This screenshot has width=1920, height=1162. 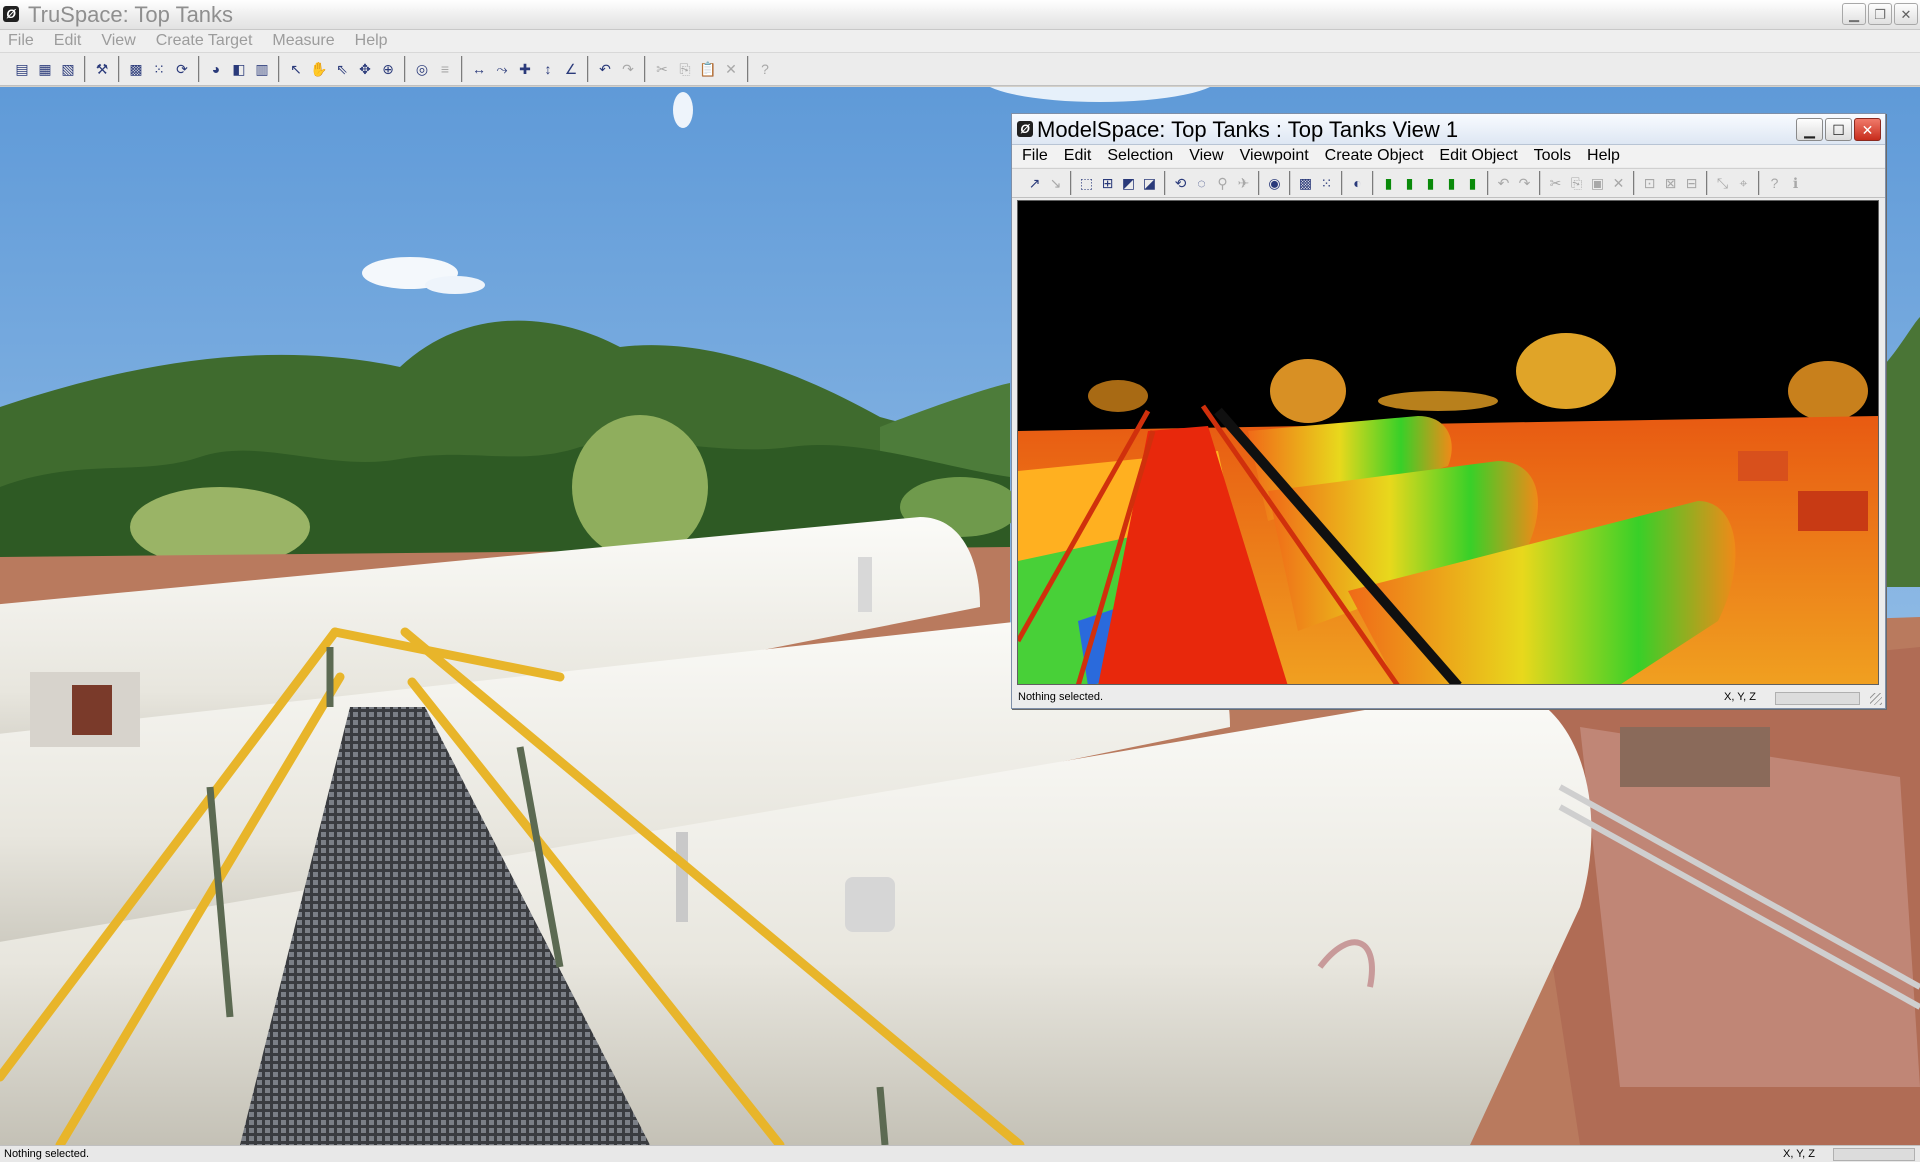 What do you see at coordinates (319, 69) in the screenshot?
I see `pan-hand-icon: ✋` at bounding box center [319, 69].